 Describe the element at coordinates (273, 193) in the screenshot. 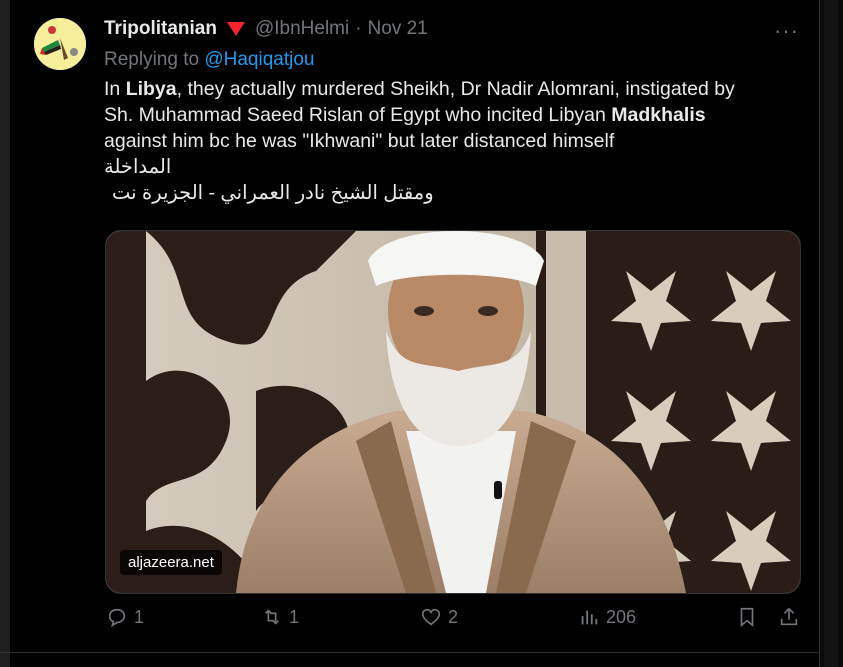

I see `text-line-5-arabic: ومقتل الشيخ نادر العمراني - الجزيرة نت` at that location.